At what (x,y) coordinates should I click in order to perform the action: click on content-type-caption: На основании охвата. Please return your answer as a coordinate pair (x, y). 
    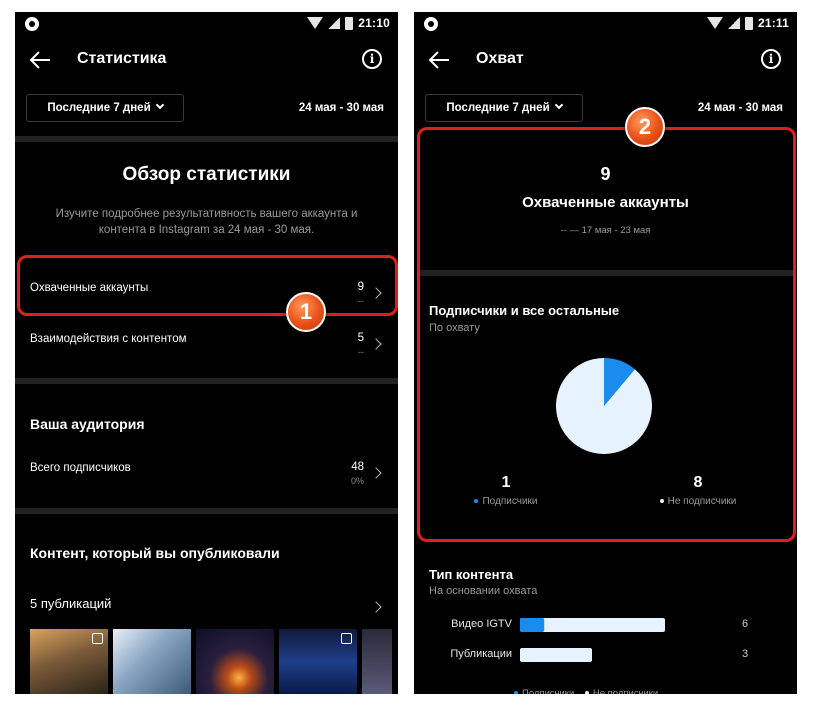
    Looking at the image, I should click on (483, 591).